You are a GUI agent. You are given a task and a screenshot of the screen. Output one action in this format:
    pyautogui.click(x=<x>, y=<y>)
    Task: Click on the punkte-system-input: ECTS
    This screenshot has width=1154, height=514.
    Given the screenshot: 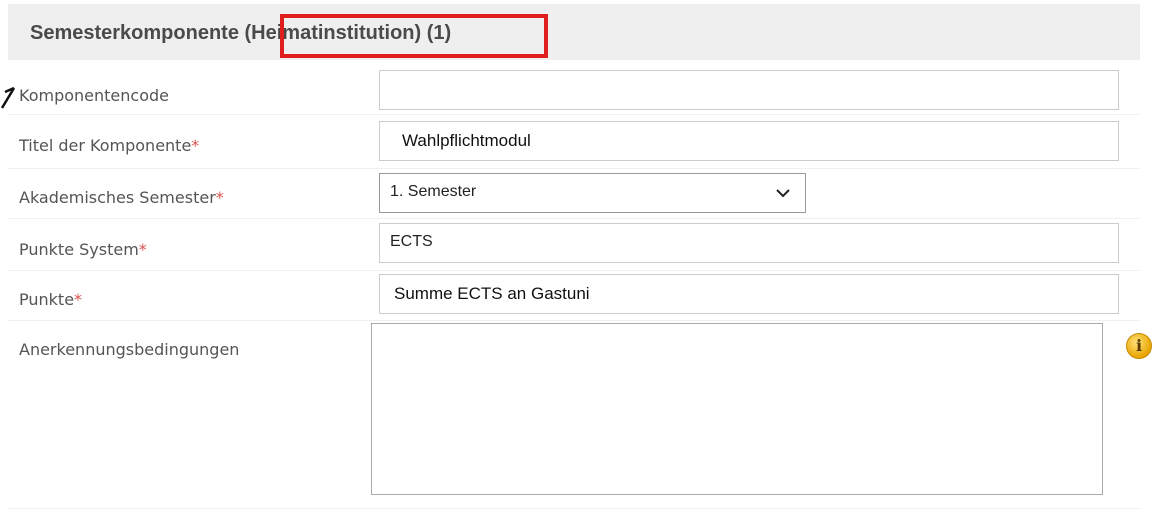 What is the action you would take?
    pyautogui.click(x=749, y=243)
    